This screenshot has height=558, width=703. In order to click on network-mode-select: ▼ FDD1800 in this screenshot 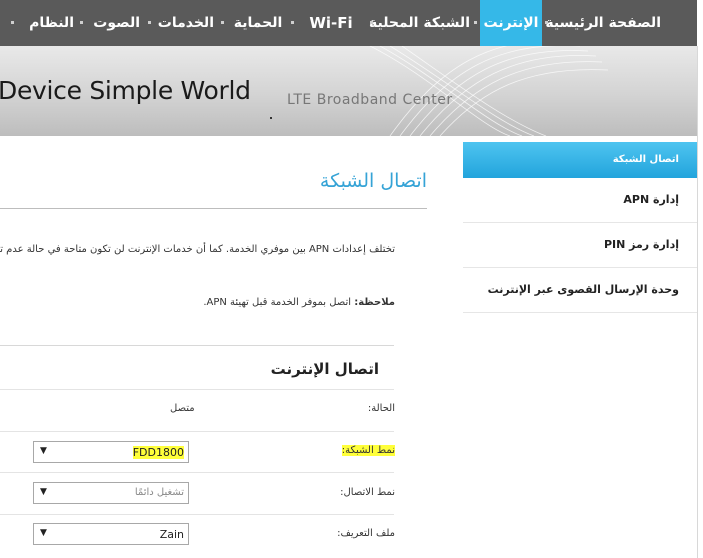, I will do `click(111, 452)`.